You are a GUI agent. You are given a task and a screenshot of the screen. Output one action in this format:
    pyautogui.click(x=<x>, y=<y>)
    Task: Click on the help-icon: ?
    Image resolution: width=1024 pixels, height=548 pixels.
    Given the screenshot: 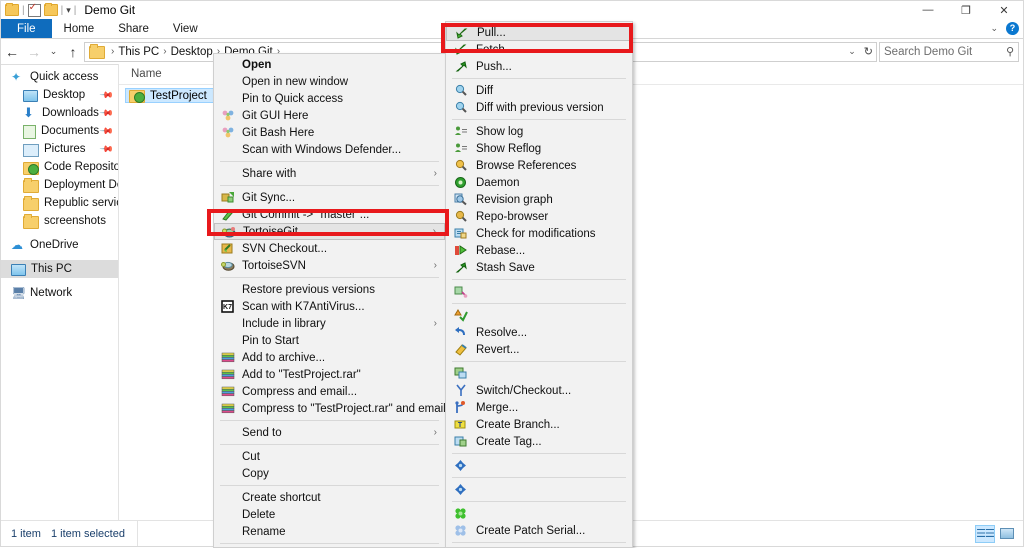 What is the action you would take?
    pyautogui.click(x=1012, y=28)
    